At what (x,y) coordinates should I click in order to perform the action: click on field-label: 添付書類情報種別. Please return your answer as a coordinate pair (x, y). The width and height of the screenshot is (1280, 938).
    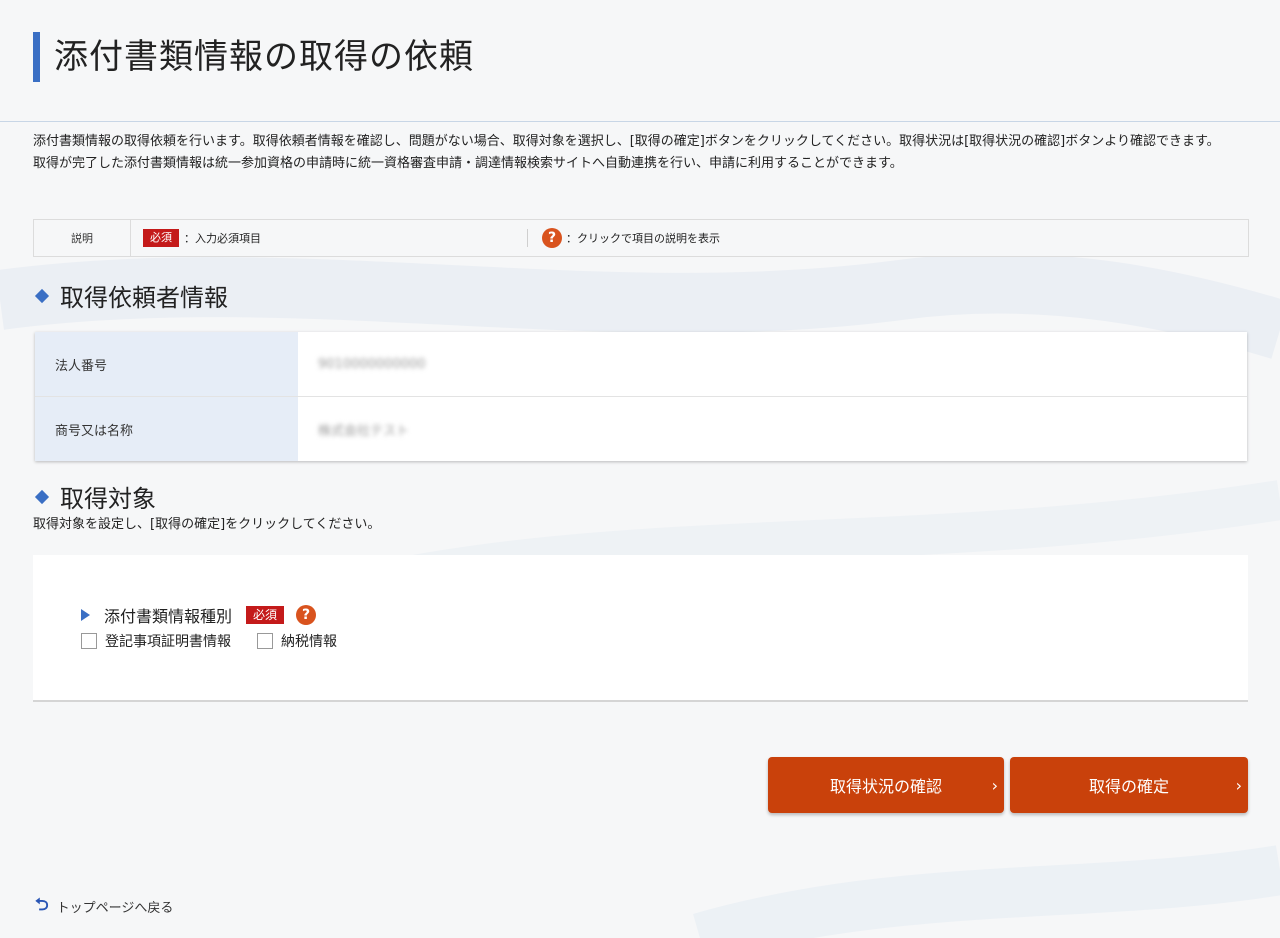
    Looking at the image, I should click on (168, 616).